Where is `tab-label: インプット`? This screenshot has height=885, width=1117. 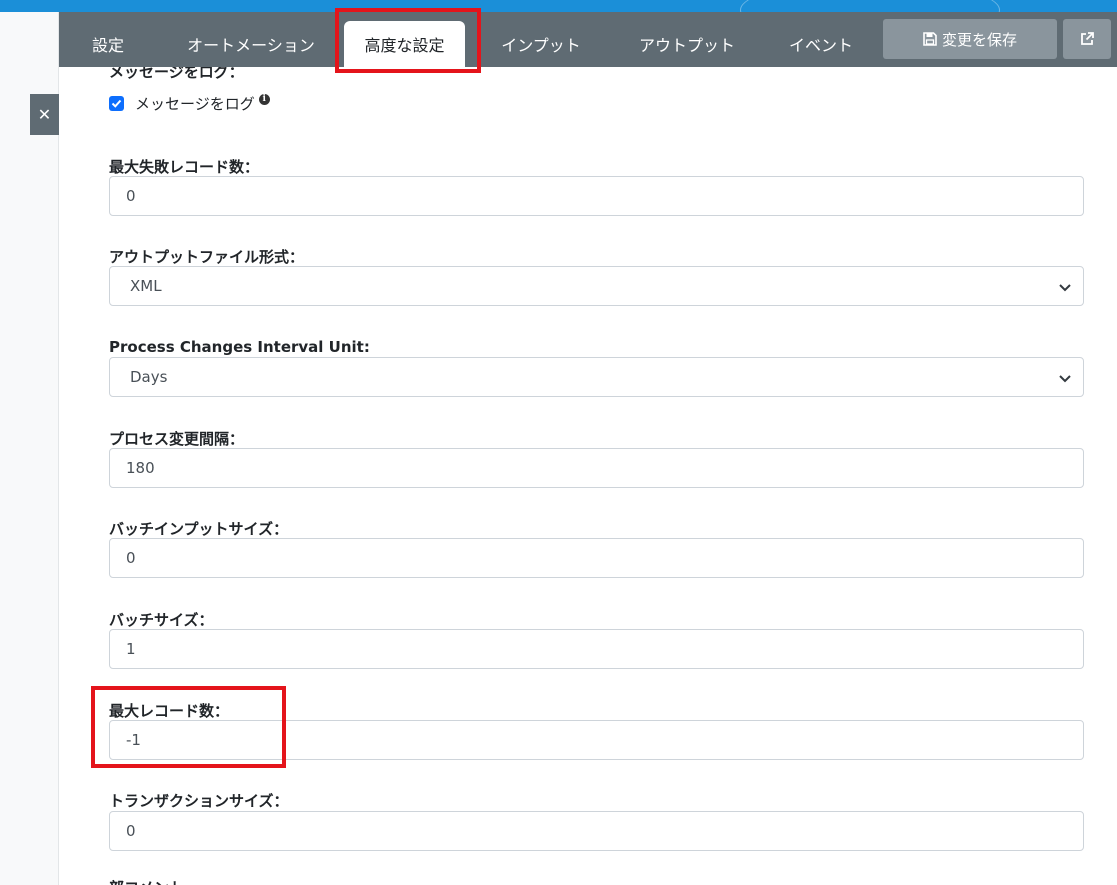
tab-label: インプット is located at coordinates (541, 45).